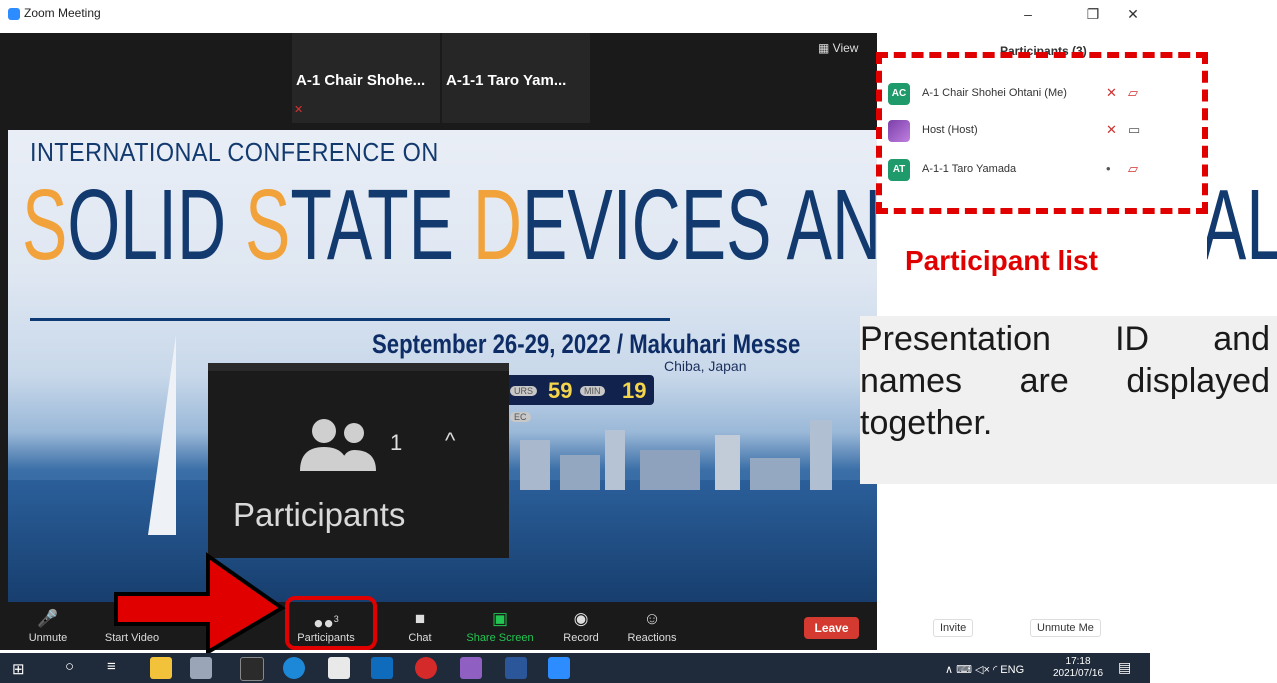 This screenshot has width=1277, height=683. What do you see at coordinates (350, 319) in the screenshot?
I see `slide-divider` at bounding box center [350, 319].